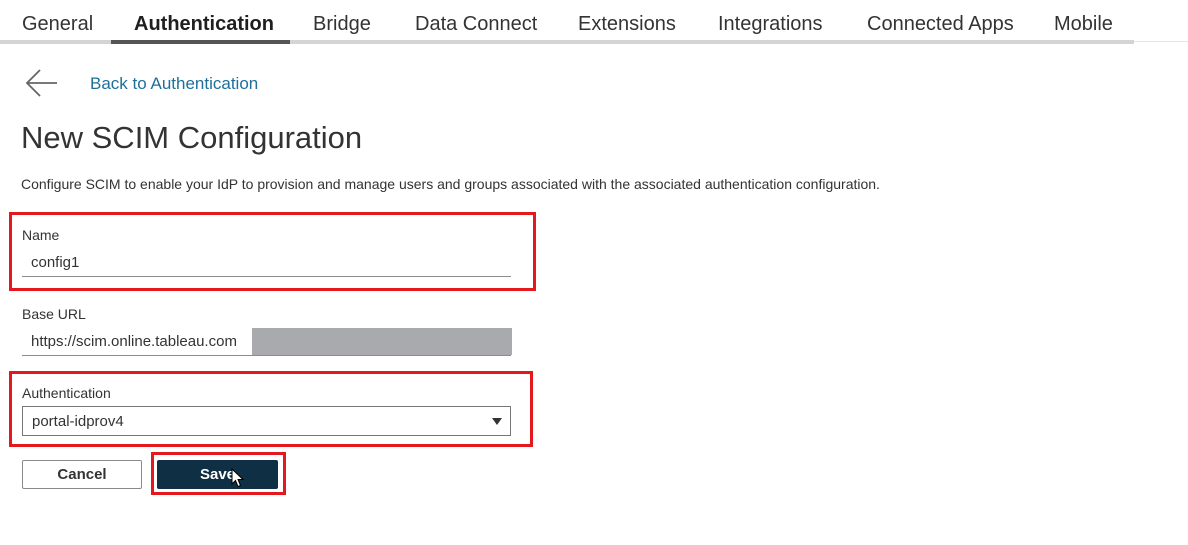 This screenshot has width=1188, height=545. I want to click on tab-extensions: Extensions, so click(627, 24).